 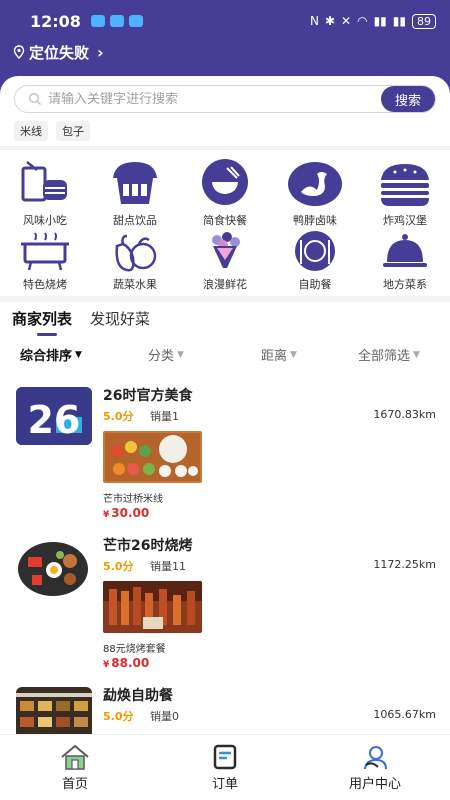 I want to click on search-bar: 搜索, so click(x=225, y=99).